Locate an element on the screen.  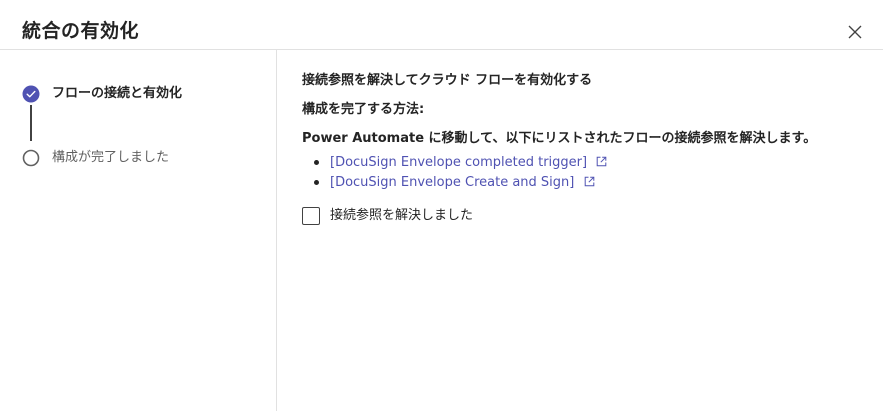
flow-link-completed-trigger: [DocuSign Envelope completed trigger] is located at coordinates (458, 162).